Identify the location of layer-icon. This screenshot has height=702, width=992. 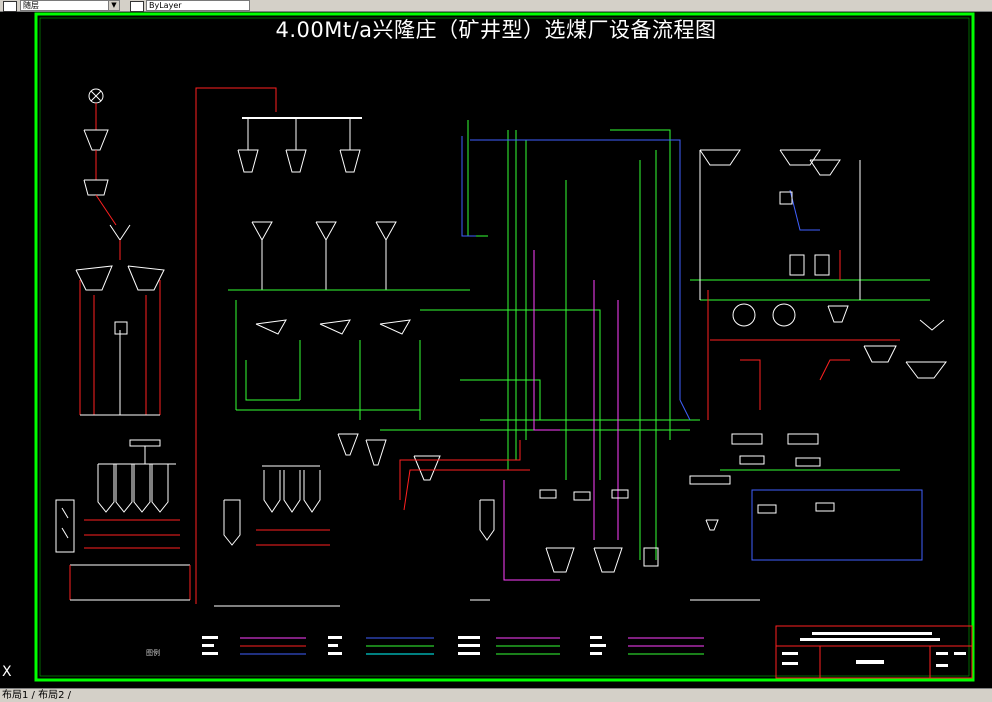
(10, 6).